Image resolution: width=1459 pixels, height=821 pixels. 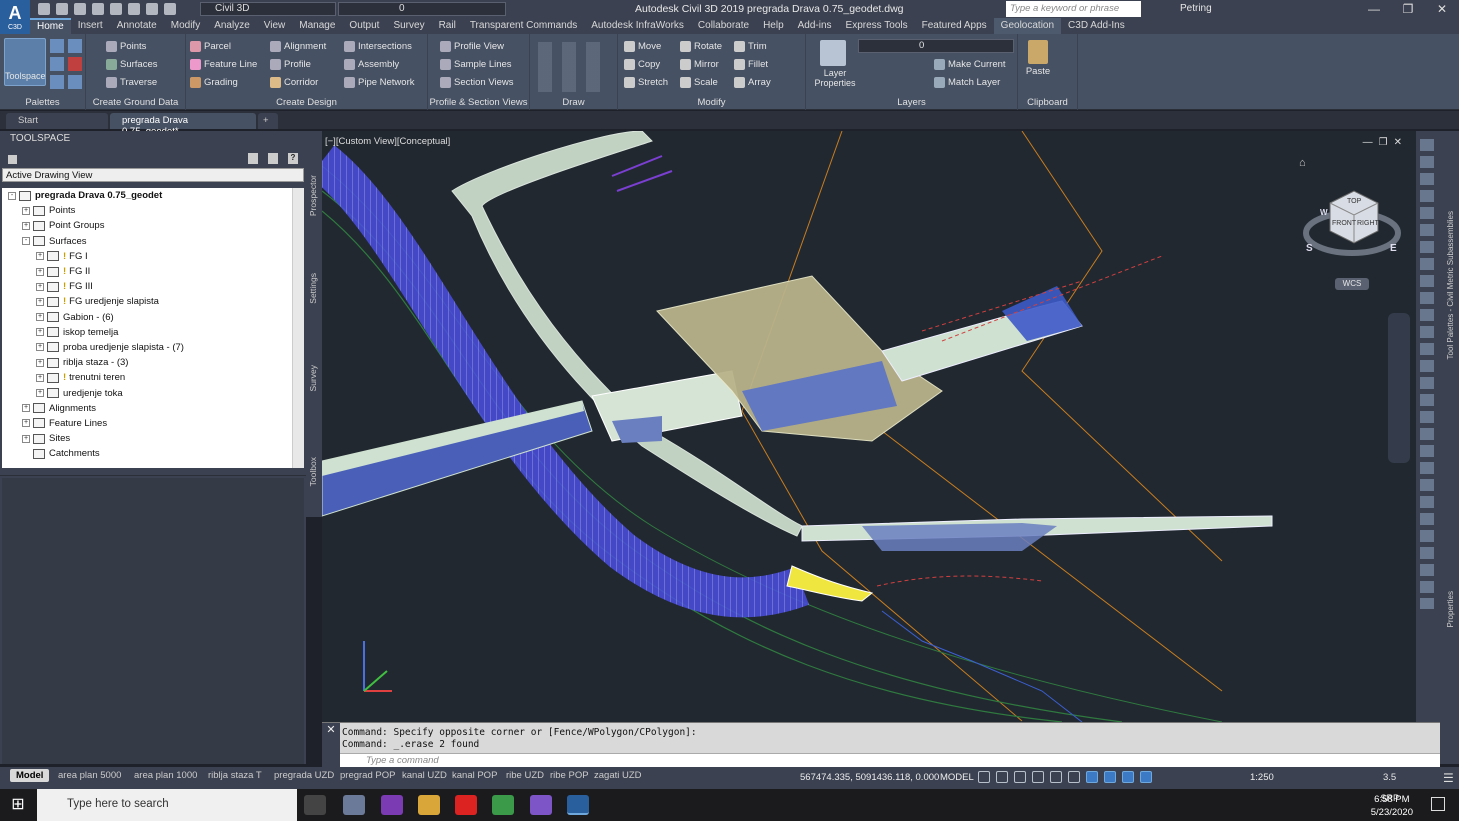 What do you see at coordinates (12, 159) in the screenshot?
I see `toolspace-options-icon` at bounding box center [12, 159].